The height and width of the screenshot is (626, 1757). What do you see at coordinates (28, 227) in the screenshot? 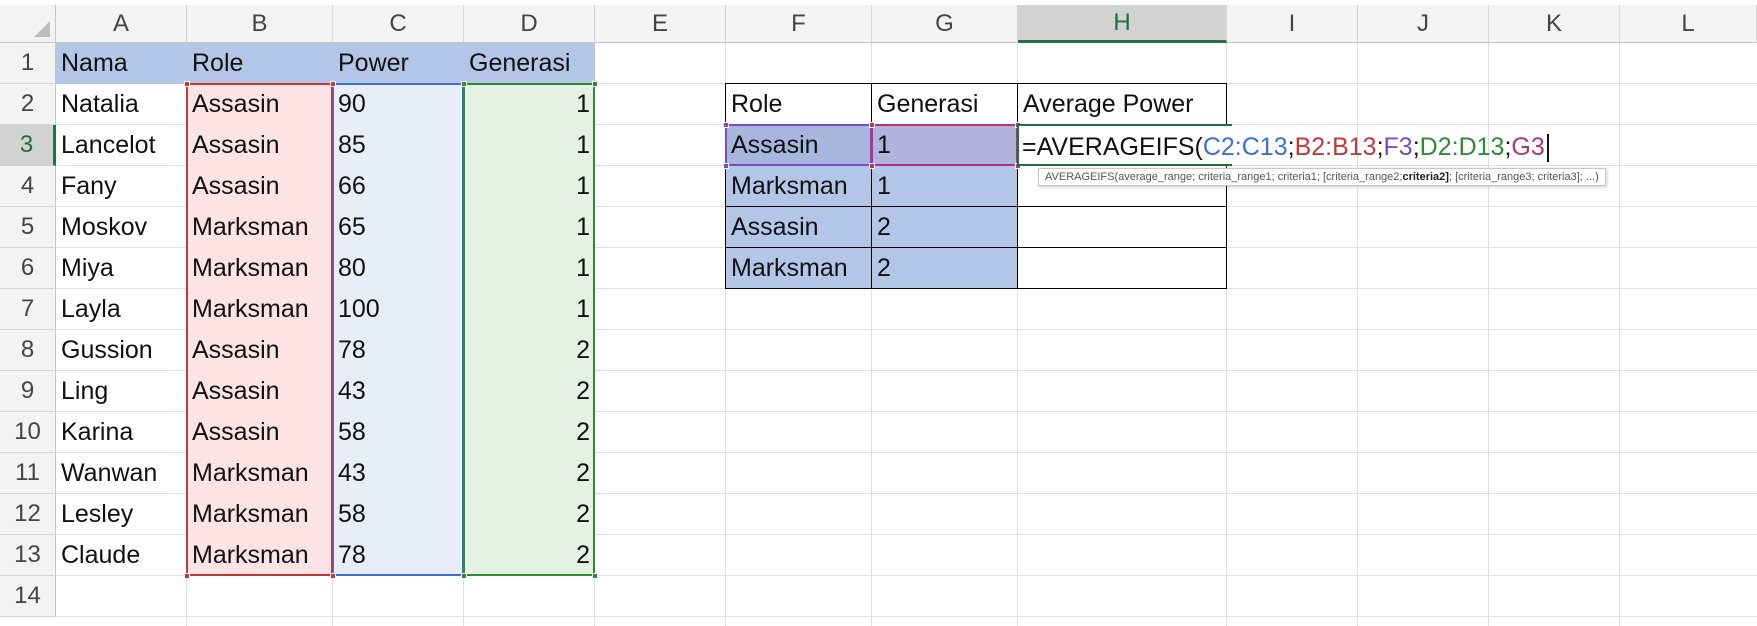
I see `row-header-5: 5` at bounding box center [28, 227].